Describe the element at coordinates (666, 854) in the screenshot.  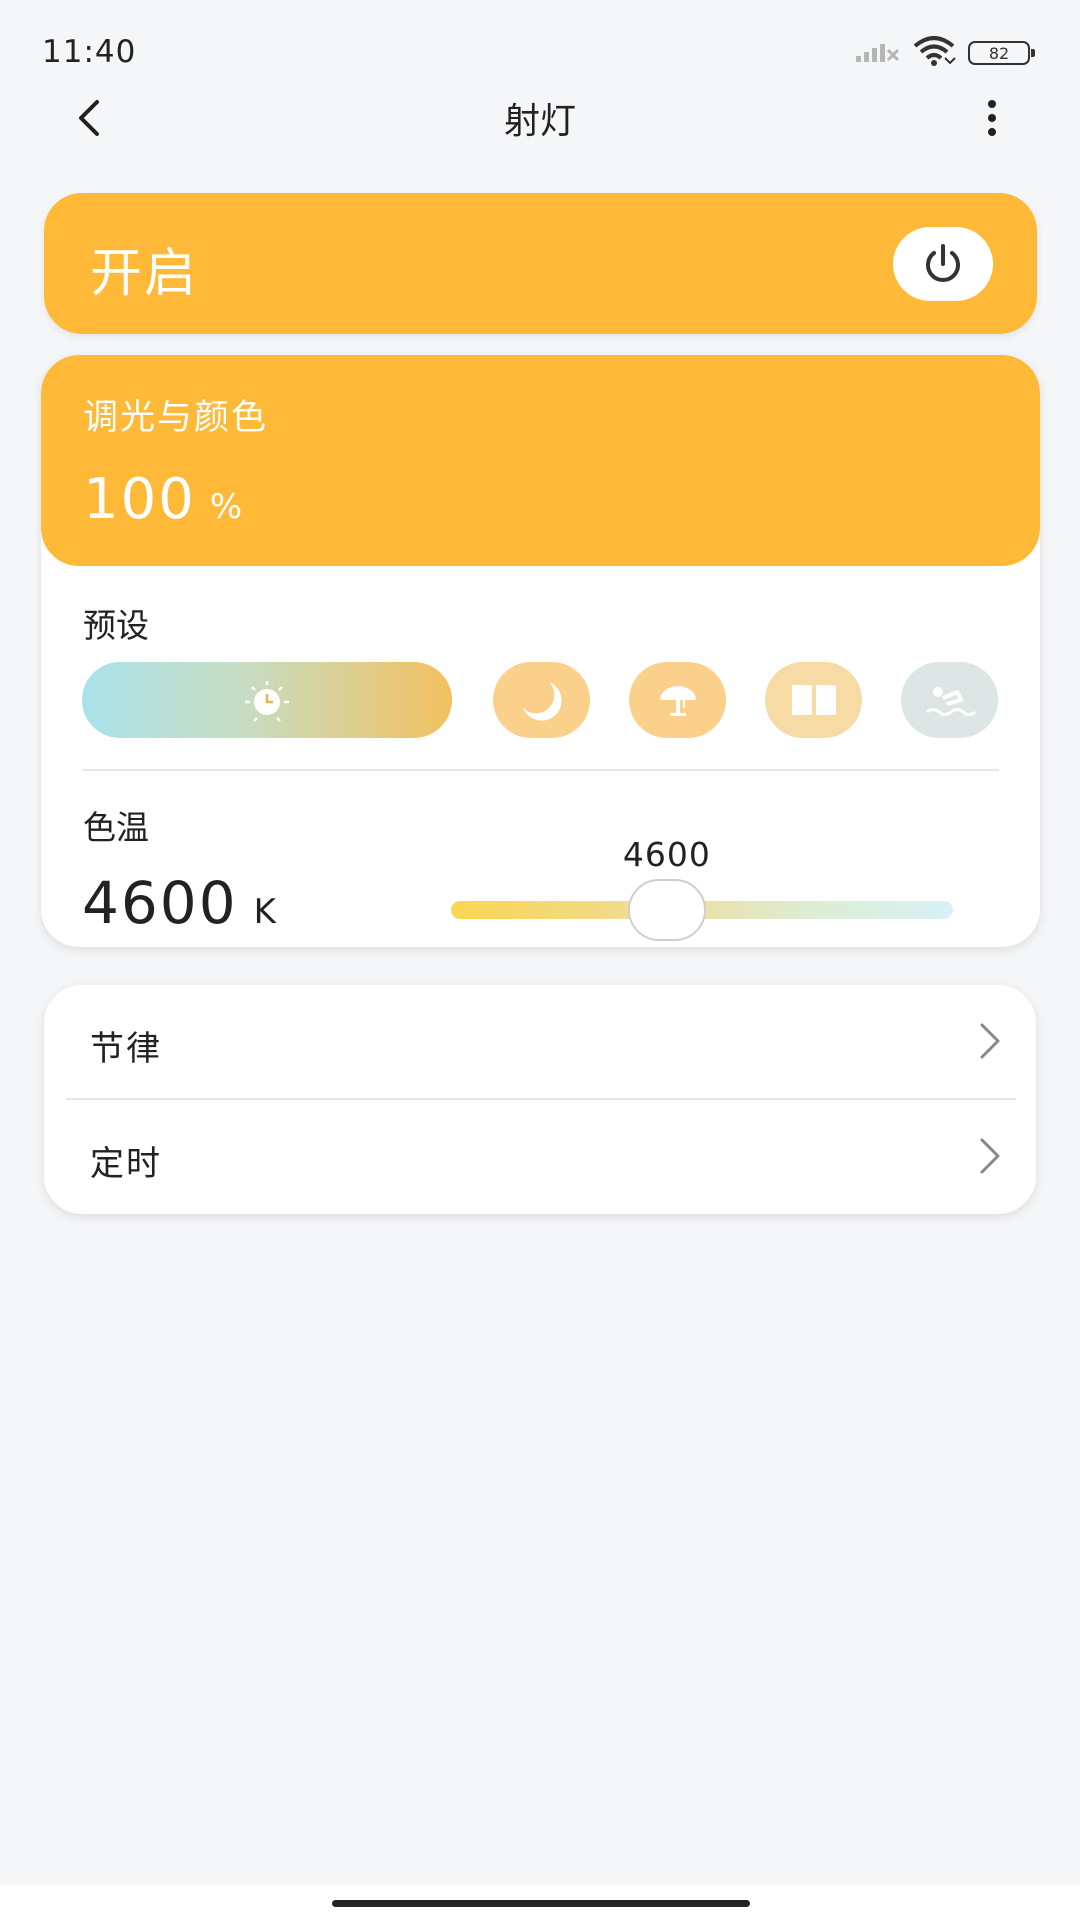
I see `slider-value-label: 4600` at that location.